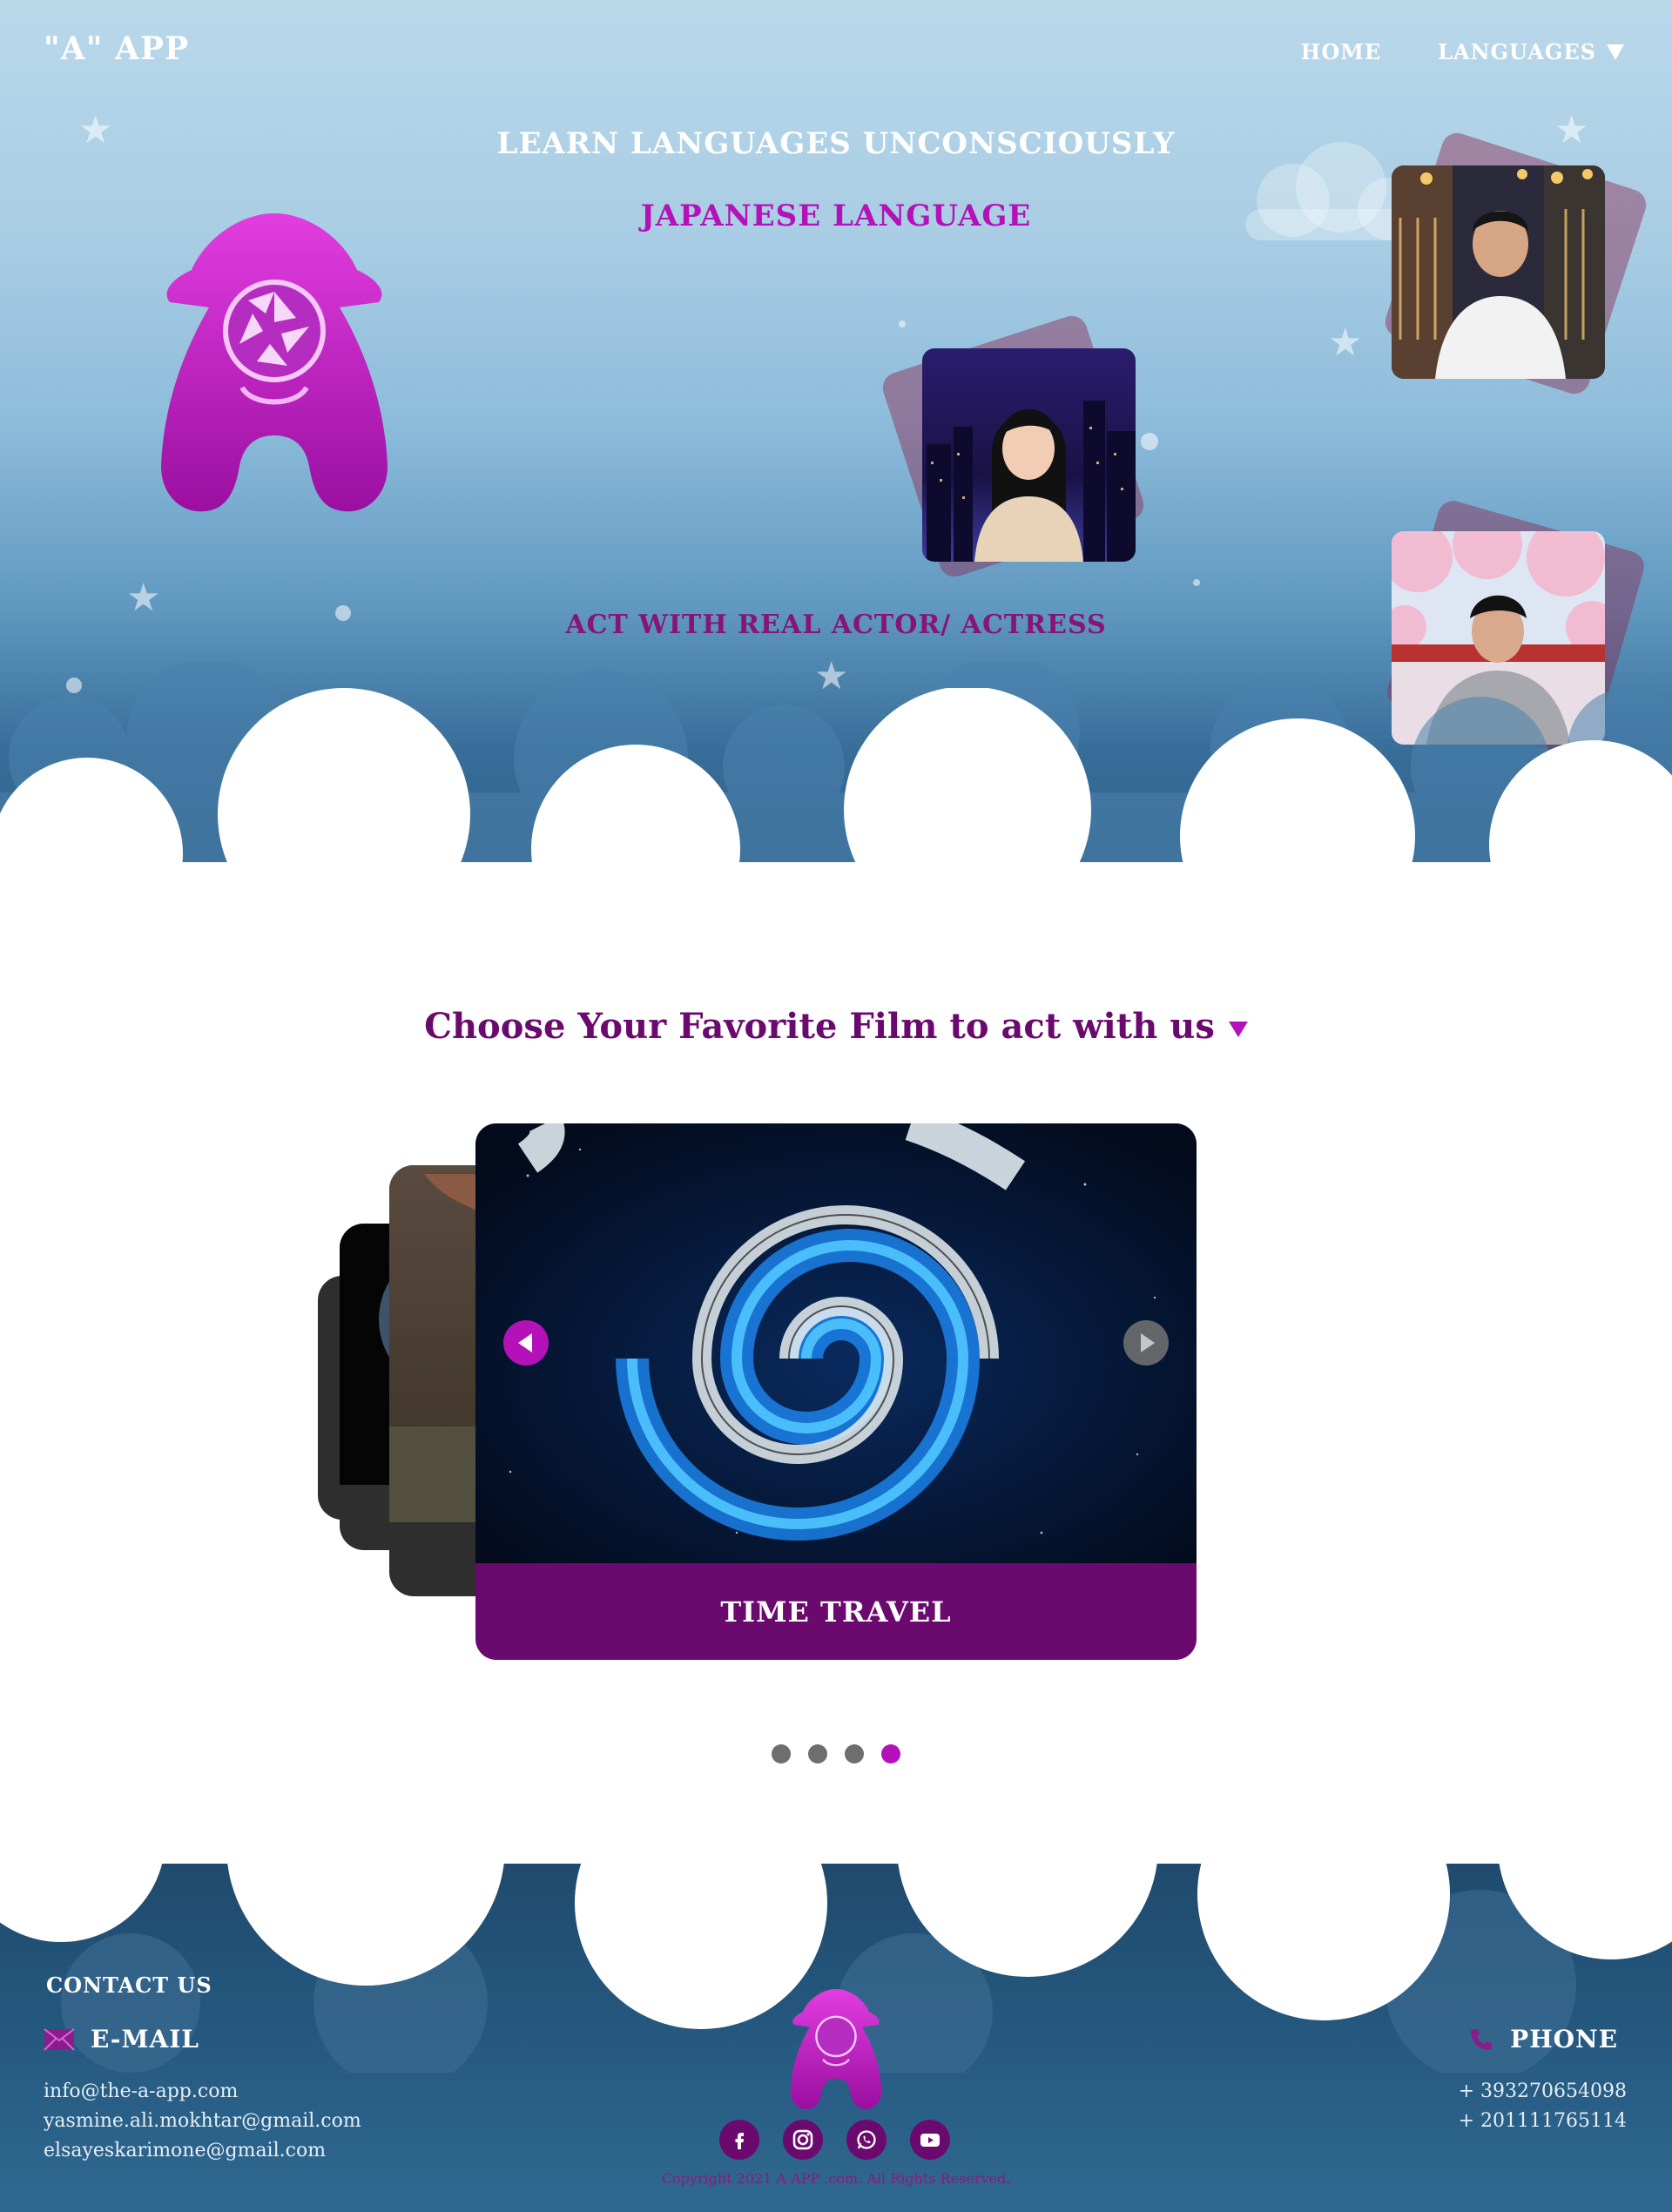 The height and width of the screenshot is (2212, 1672). What do you see at coordinates (834, 2140) in the screenshot?
I see `social-links` at bounding box center [834, 2140].